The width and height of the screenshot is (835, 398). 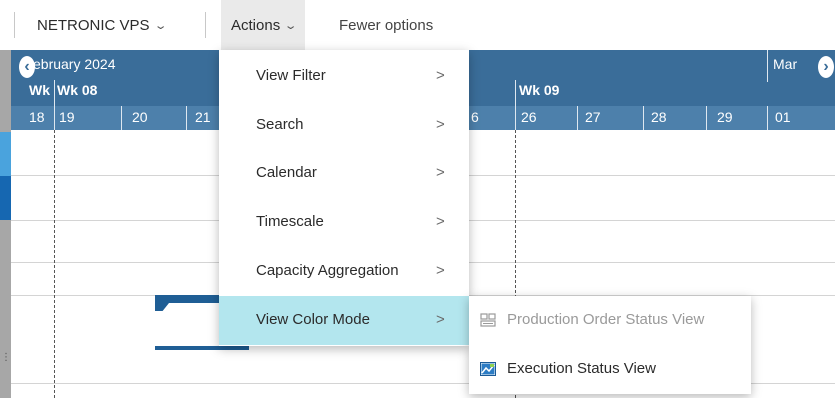 What do you see at coordinates (290, 221) in the screenshot?
I see `menu-item-label: Timescale` at bounding box center [290, 221].